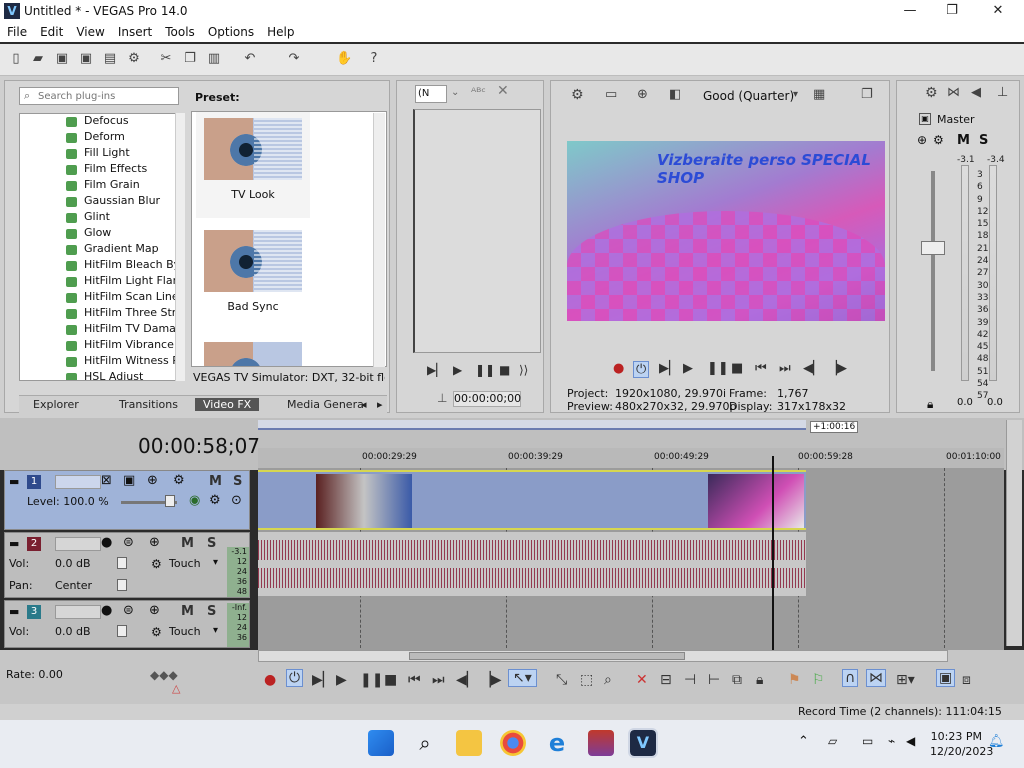 The width and height of the screenshot is (1024, 768). Describe the element at coordinates (601, 743) in the screenshot. I see `winrar-icon` at that location.